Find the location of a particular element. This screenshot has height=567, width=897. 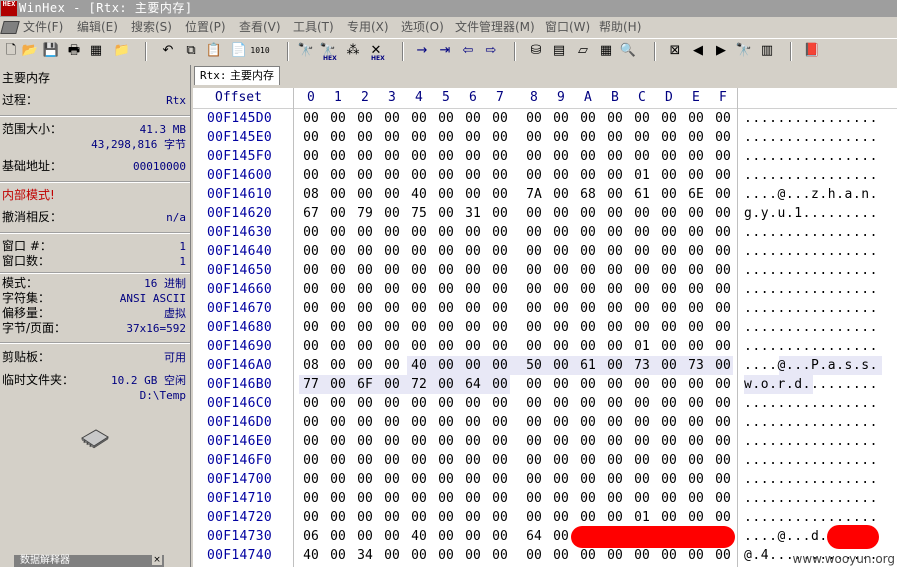

previous-icon: ◀ is located at coordinates (698, 51).